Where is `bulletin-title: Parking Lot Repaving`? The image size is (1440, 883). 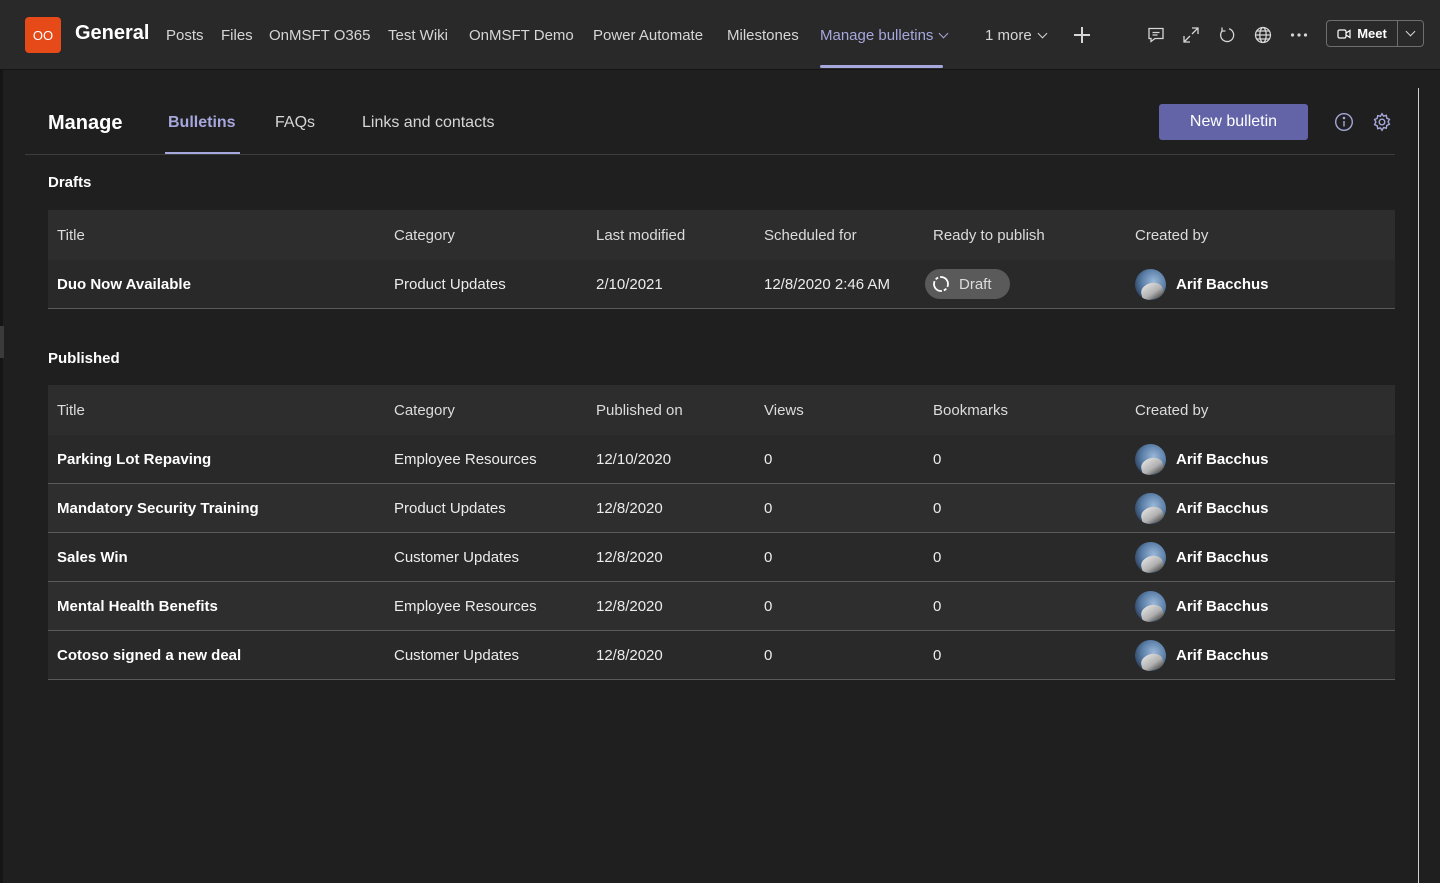 bulletin-title: Parking Lot Repaving is located at coordinates (134, 459).